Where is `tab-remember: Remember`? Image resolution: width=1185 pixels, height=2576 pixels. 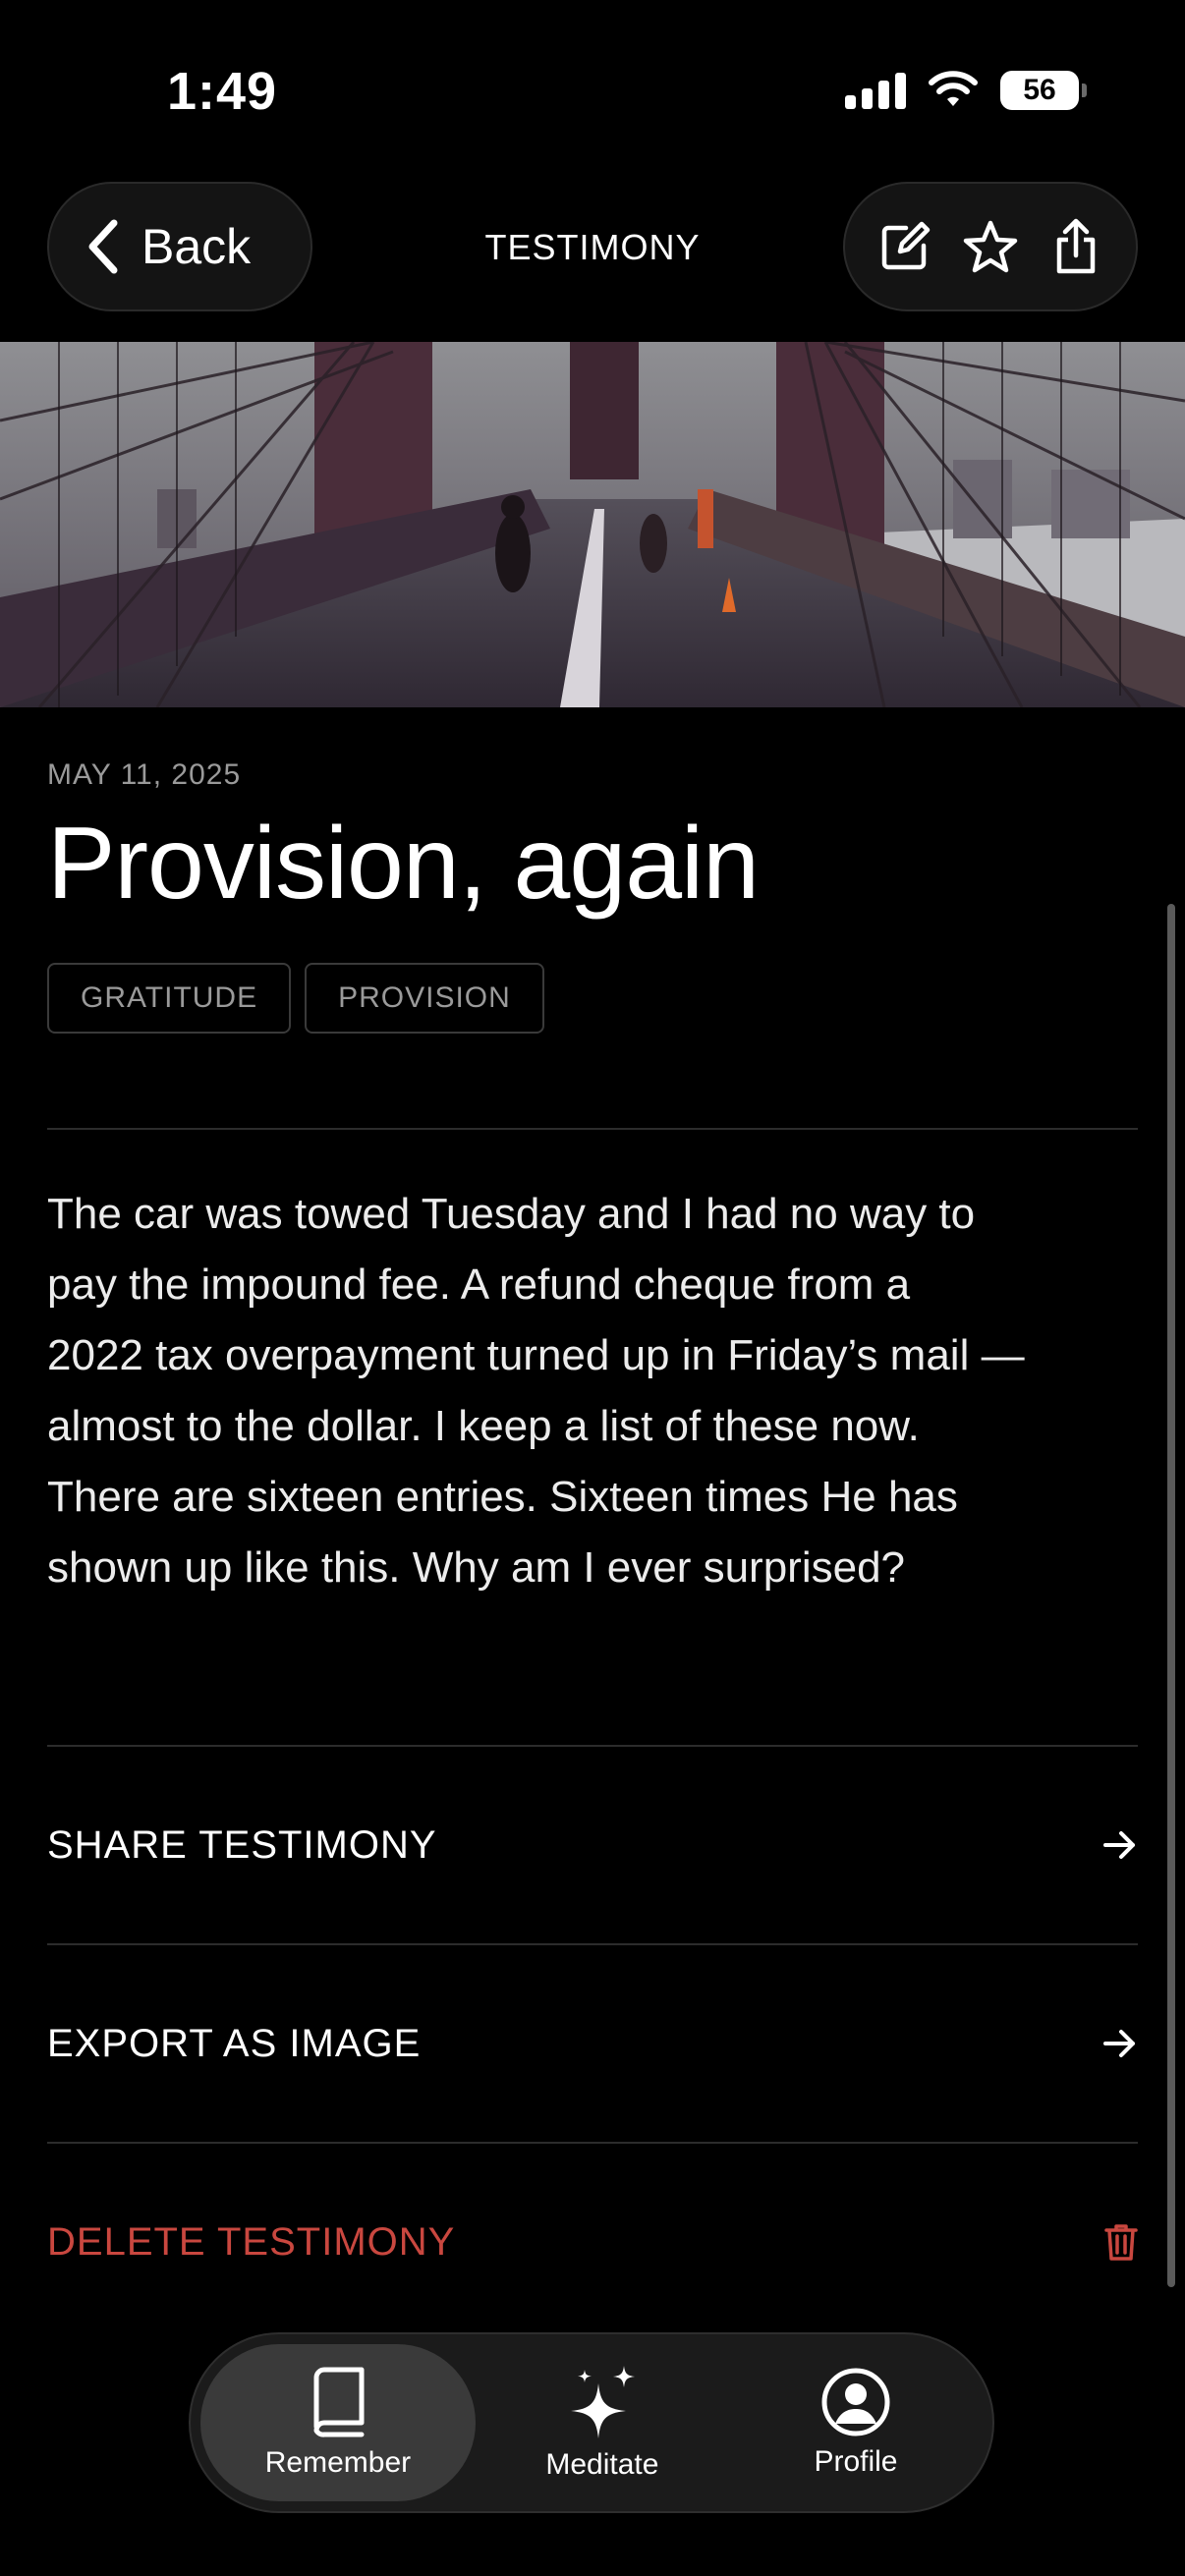
tab-remember: Remember is located at coordinates (338, 2422).